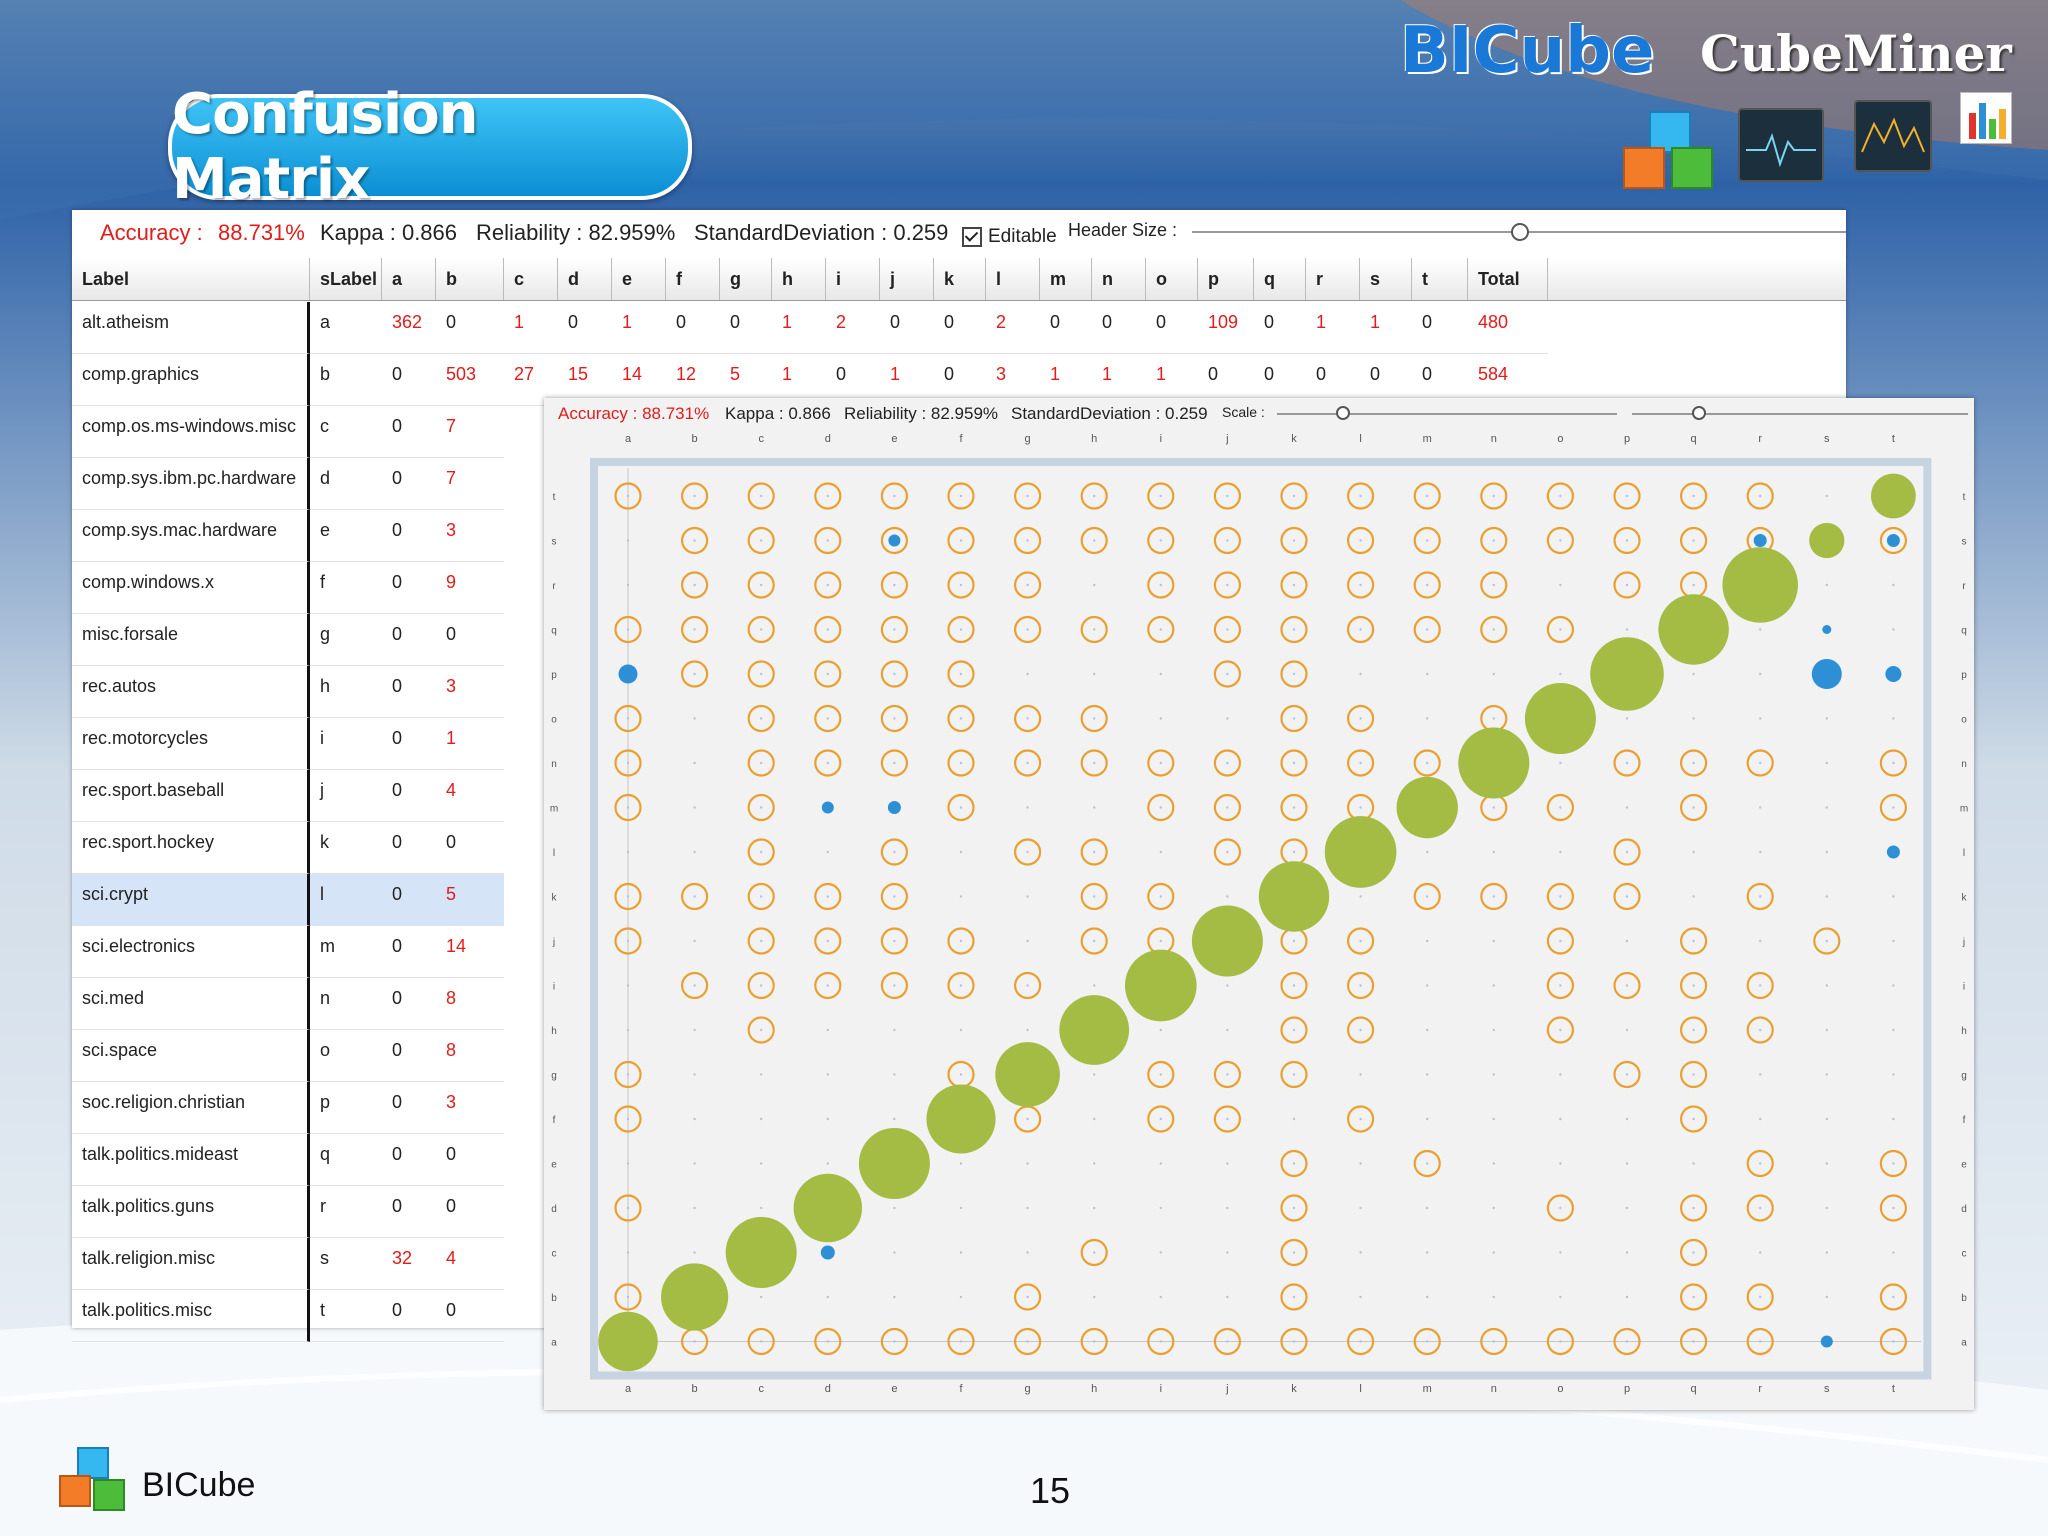 This screenshot has width=2048, height=1536. What do you see at coordinates (585, 328) in the screenshot?
I see `cell-d: 0` at bounding box center [585, 328].